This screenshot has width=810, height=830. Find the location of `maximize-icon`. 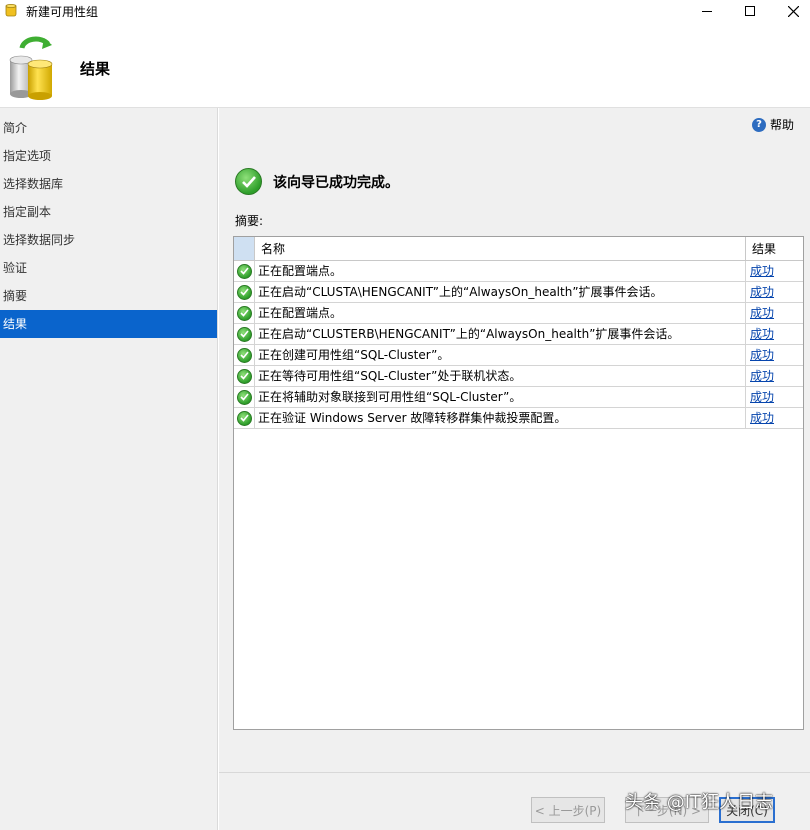

maximize-icon is located at coordinates (750, 11).